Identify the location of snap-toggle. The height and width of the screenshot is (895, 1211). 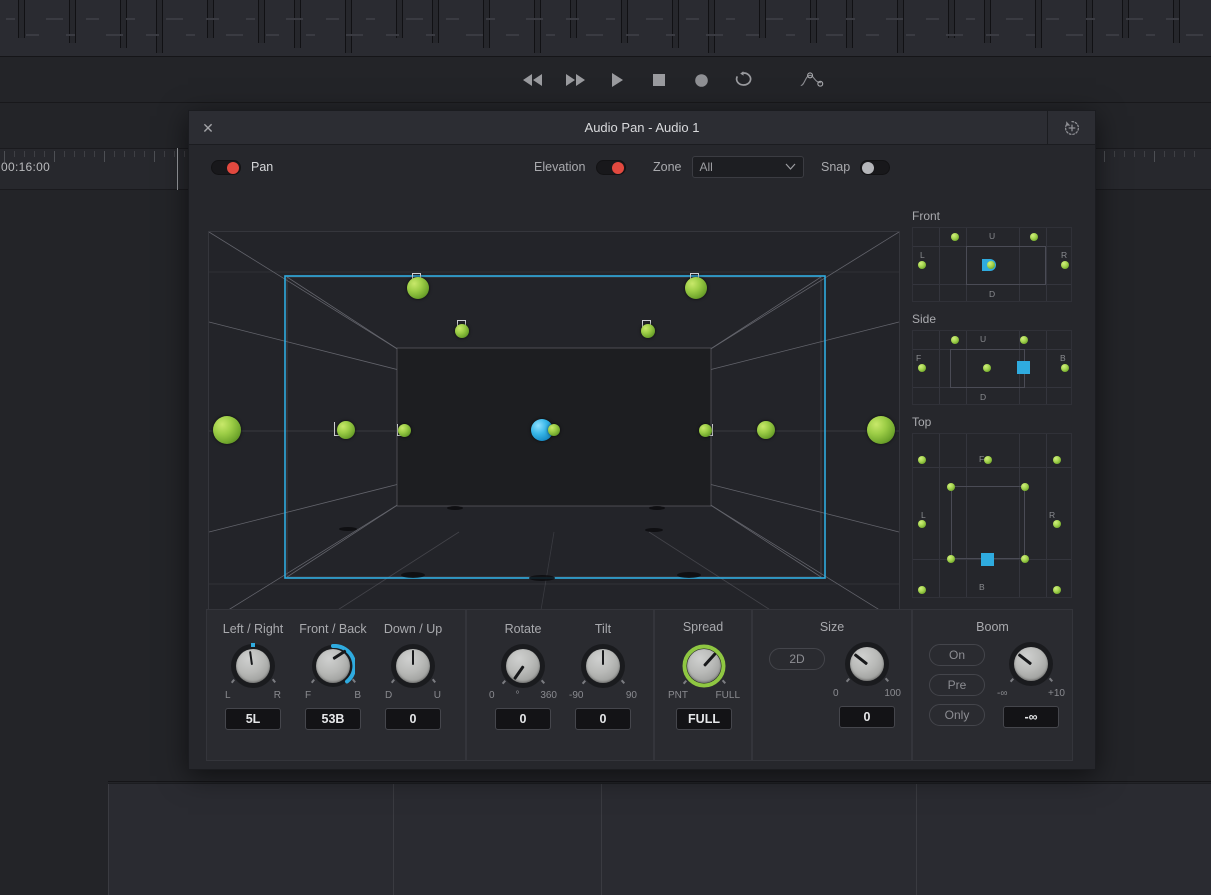
(875, 167).